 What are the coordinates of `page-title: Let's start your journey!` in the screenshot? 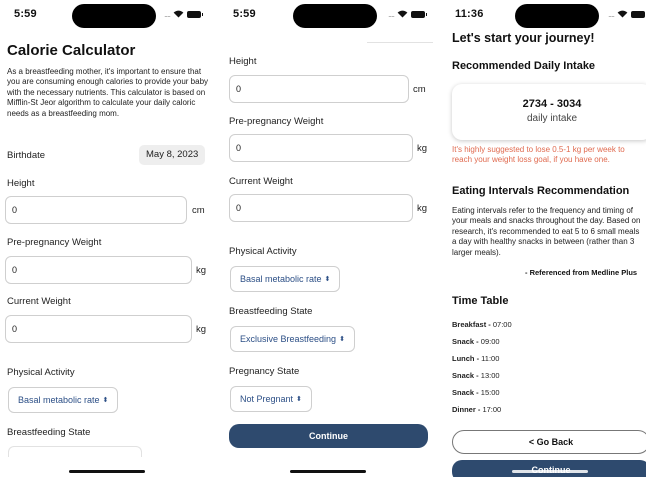 It's located at (523, 38).